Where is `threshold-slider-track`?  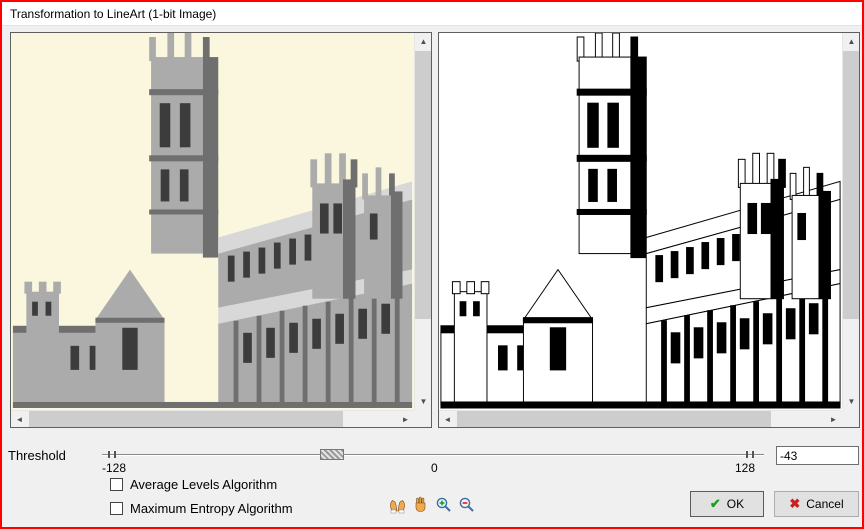
threshold-slider-track is located at coordinates (433, 455).